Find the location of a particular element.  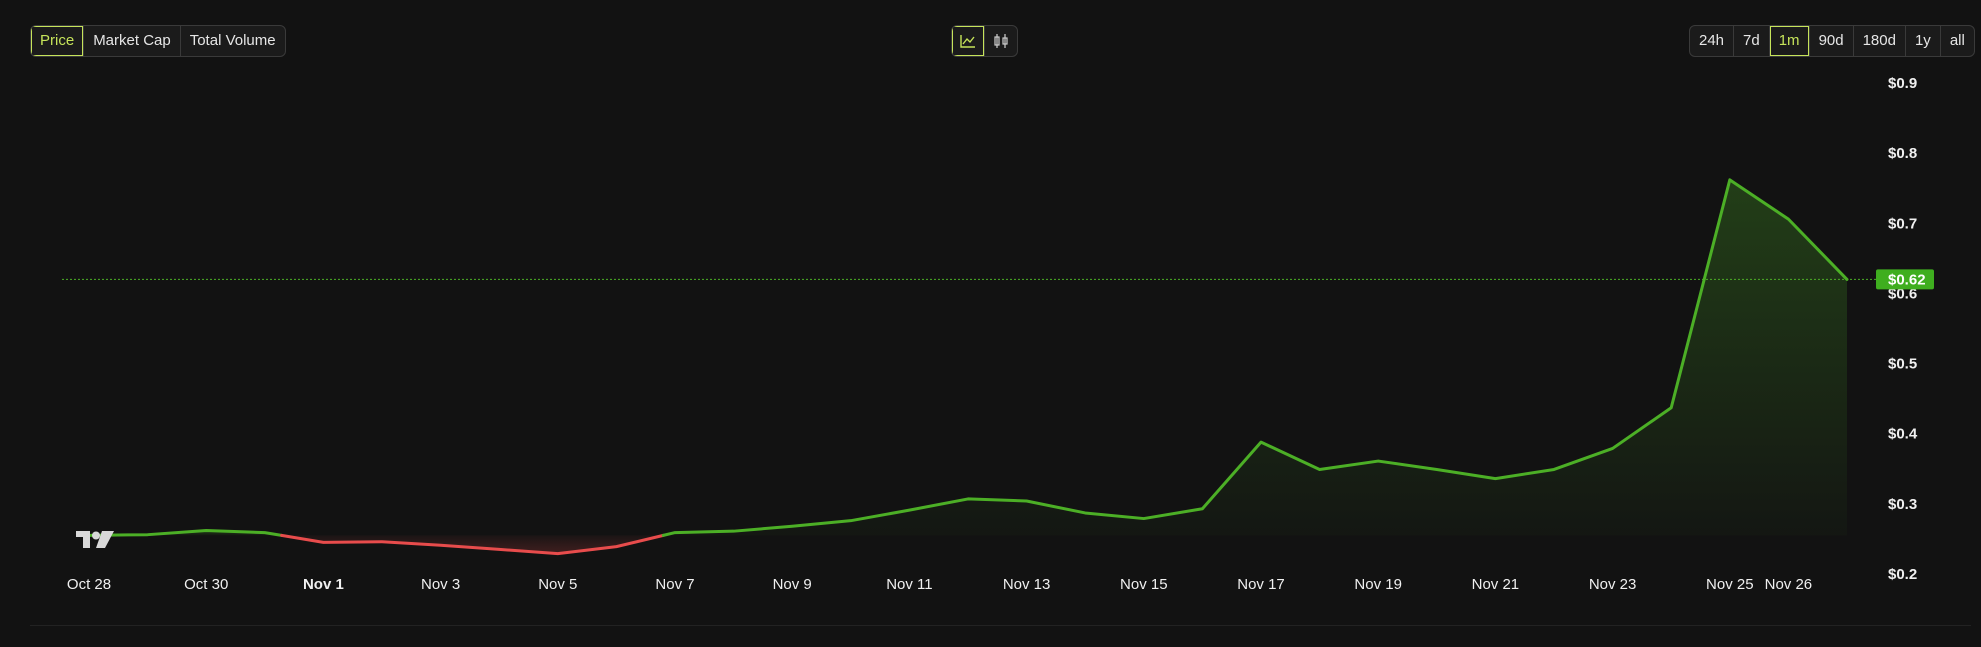

x-tick-label: Nov 1 is located at coordinates (323, 584).